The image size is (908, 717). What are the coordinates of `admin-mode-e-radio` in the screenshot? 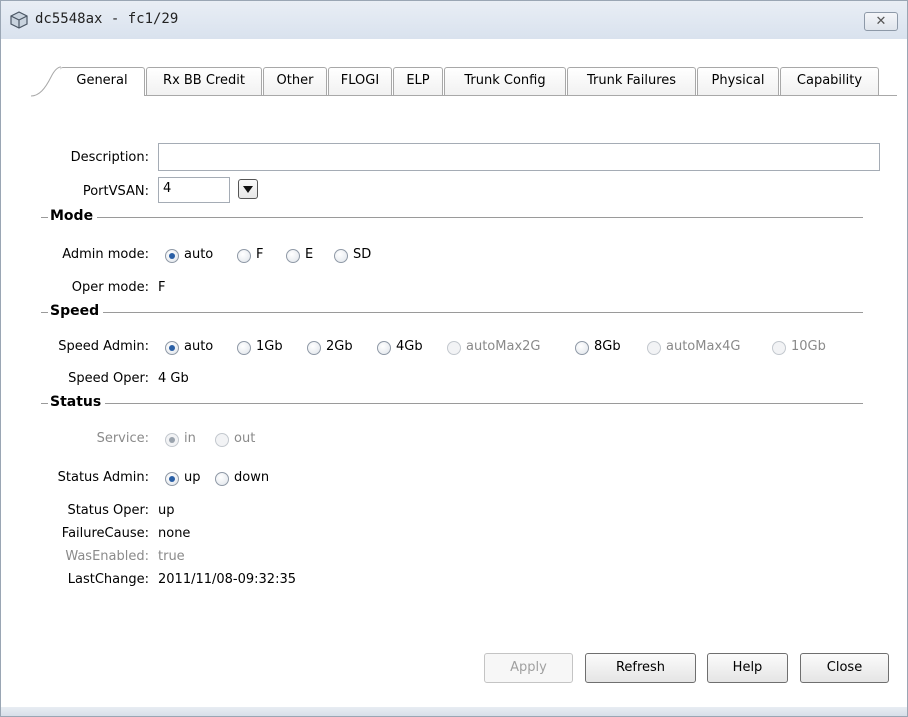 It's located at (293, 256).